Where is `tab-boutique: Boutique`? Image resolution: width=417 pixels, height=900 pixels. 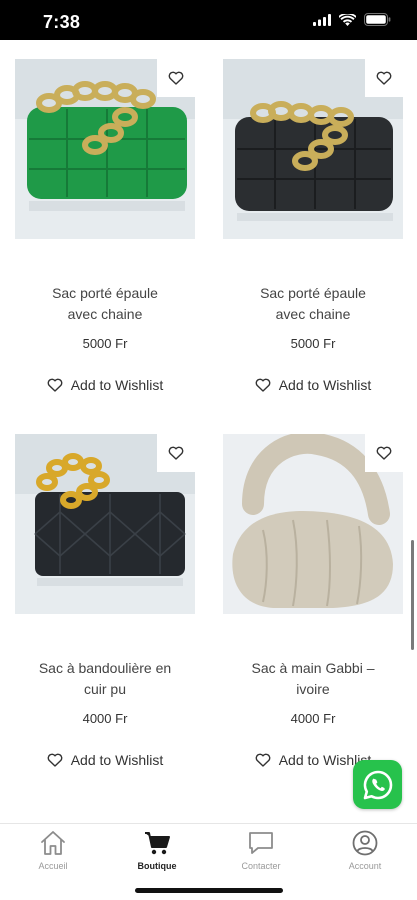
tab-boutique: Boutique is located at coordinates (157, 852).